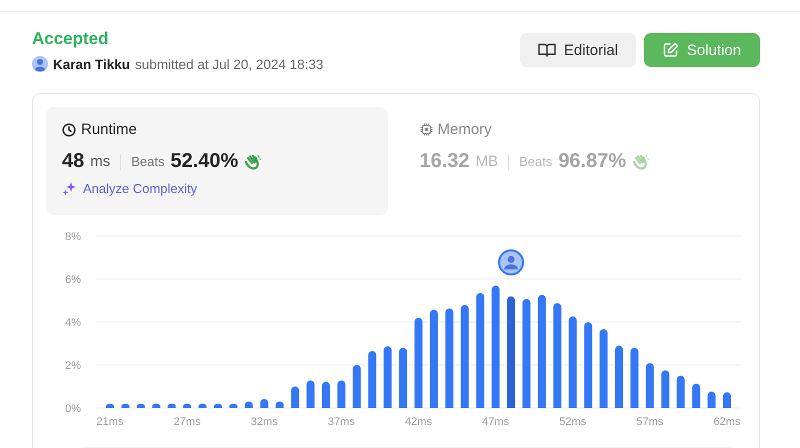  I want to click on axis-label: 52ms, so click(572, 421).